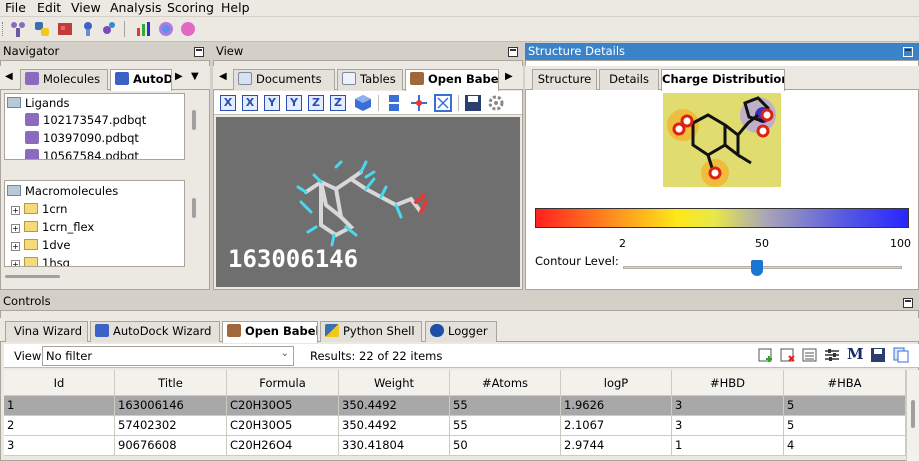 The width and height of the screenshot is (919, 461). What do you see at coordinates (32, 276) in the screenshot?
I see `navigator-hscrollbar` at bounding box center [32, 276].